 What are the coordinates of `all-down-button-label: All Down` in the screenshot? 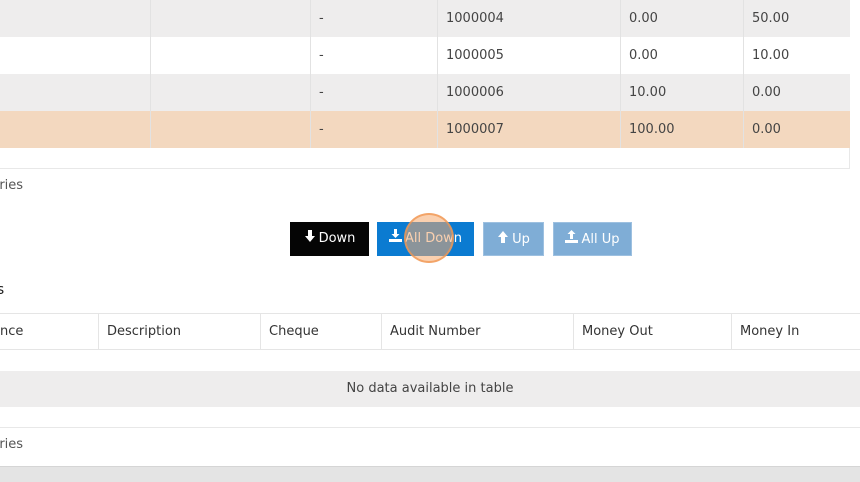 It's located at (433, 238).